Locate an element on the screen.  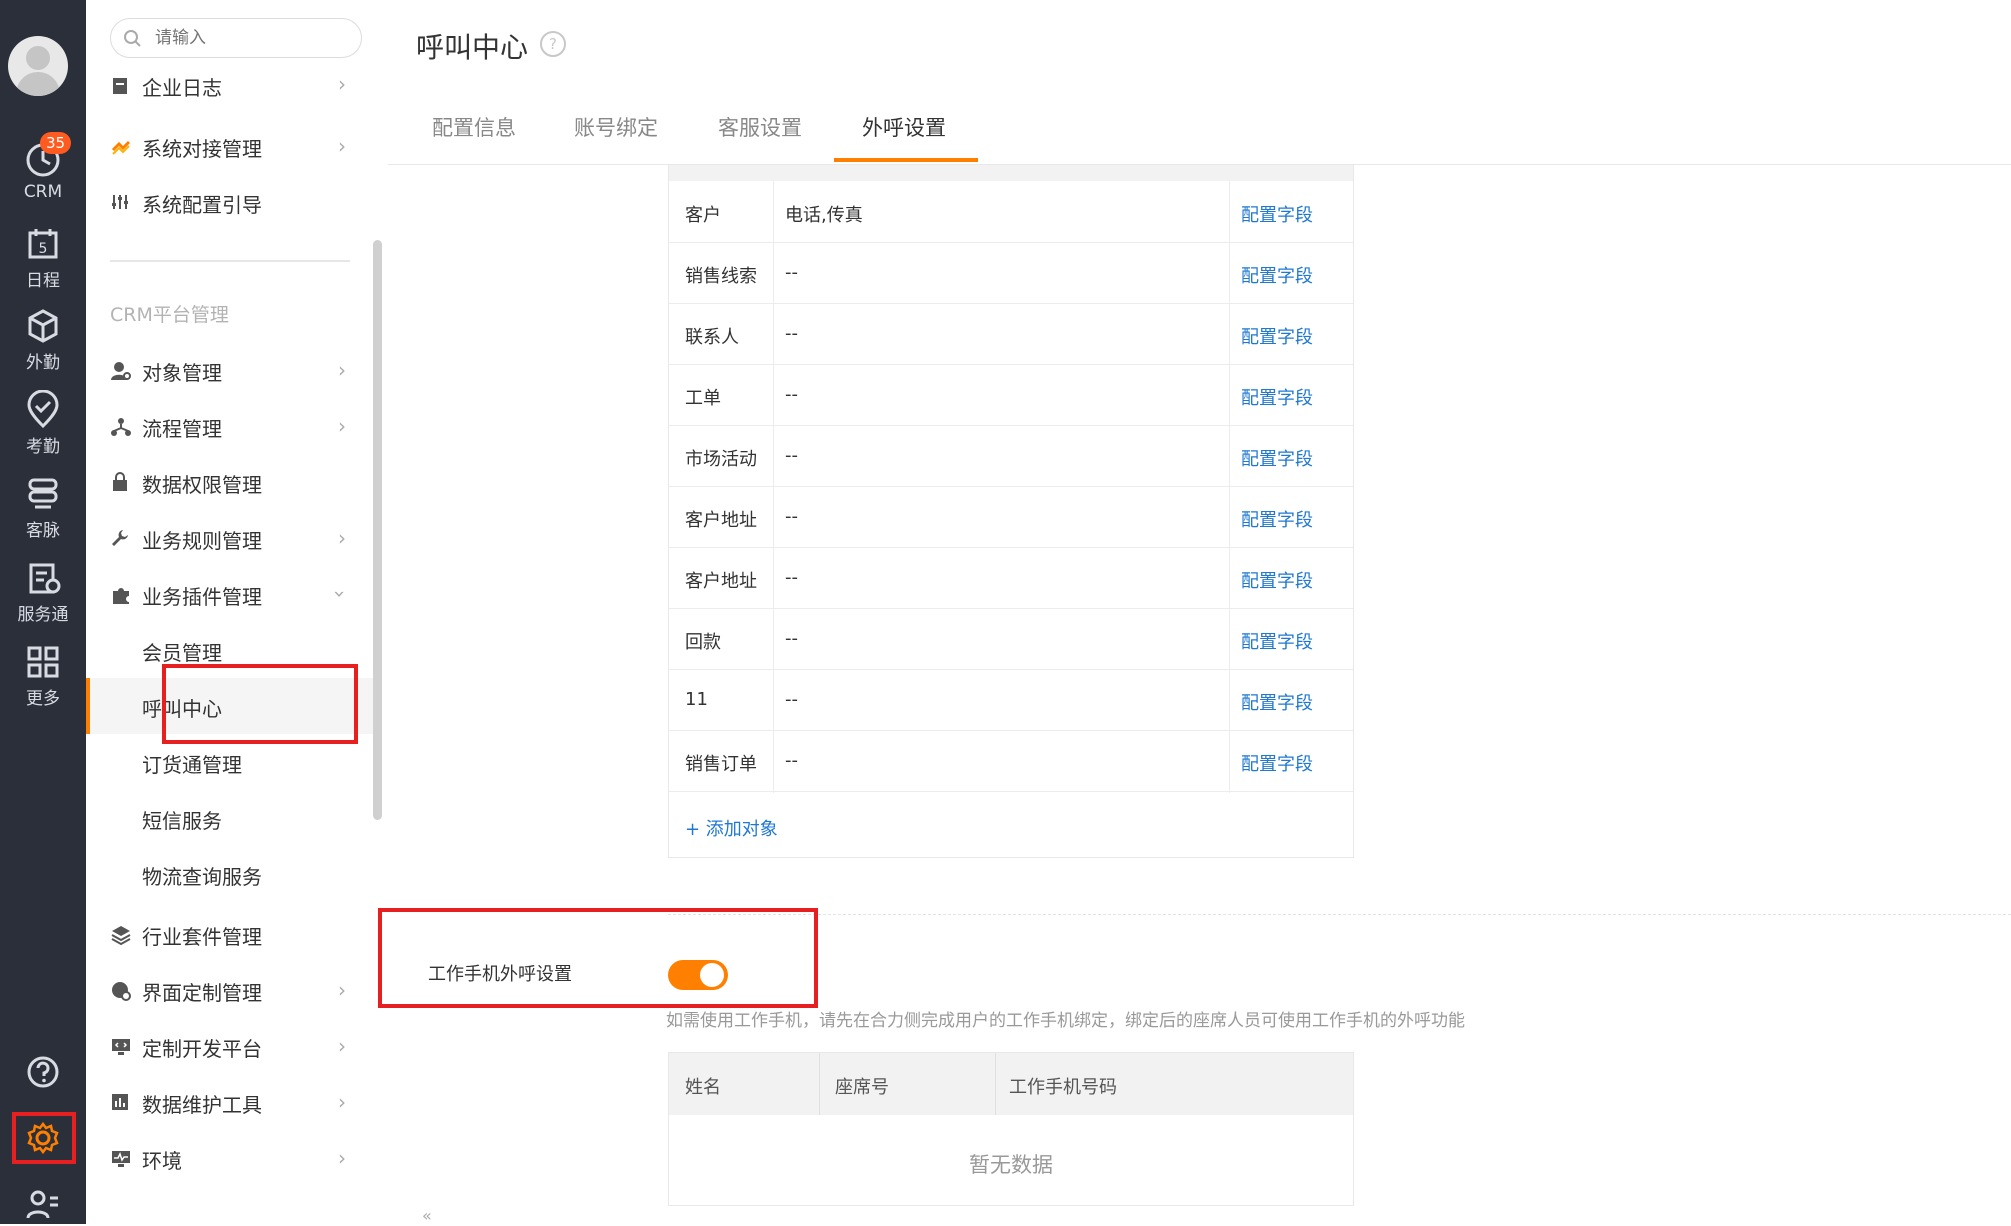
rail-label-attendance: 考勤 is located at coordinates (43, 447).